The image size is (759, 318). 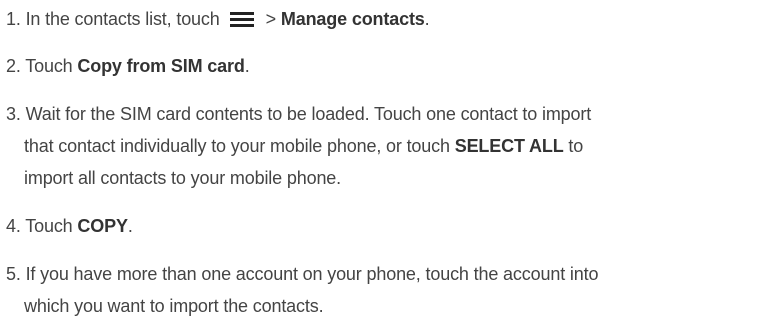 I want to click on step-text: In the contacts list, touch, so click(x=120, y=19).